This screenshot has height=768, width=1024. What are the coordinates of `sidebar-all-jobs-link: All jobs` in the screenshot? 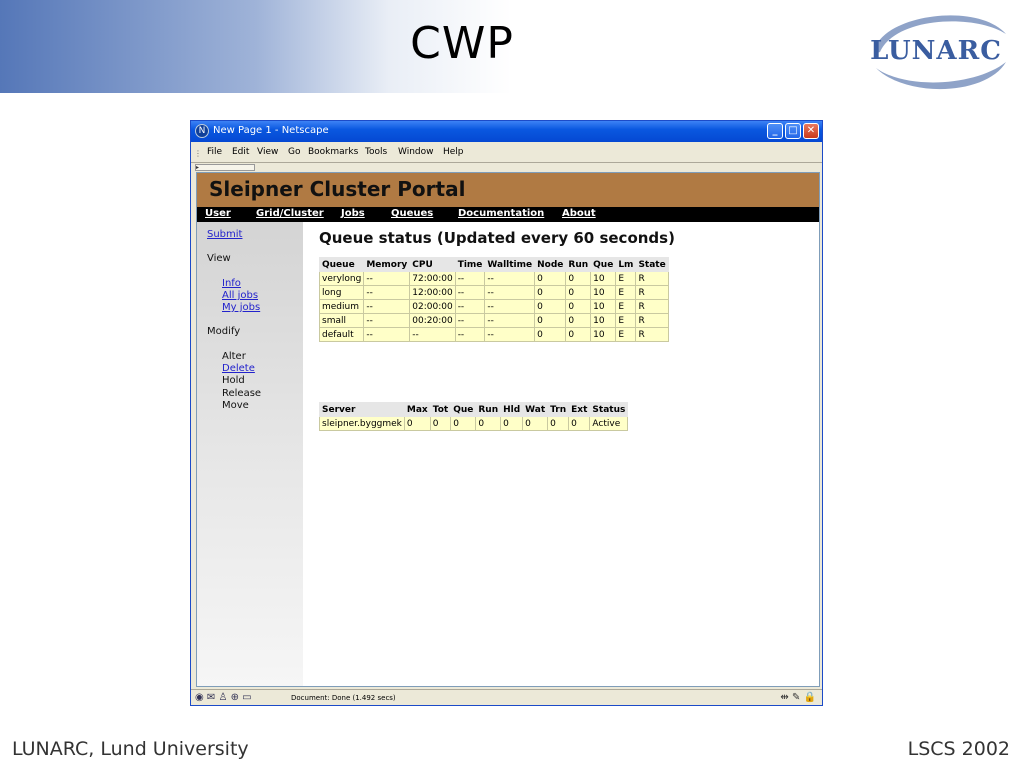 It's located at (240, 295).